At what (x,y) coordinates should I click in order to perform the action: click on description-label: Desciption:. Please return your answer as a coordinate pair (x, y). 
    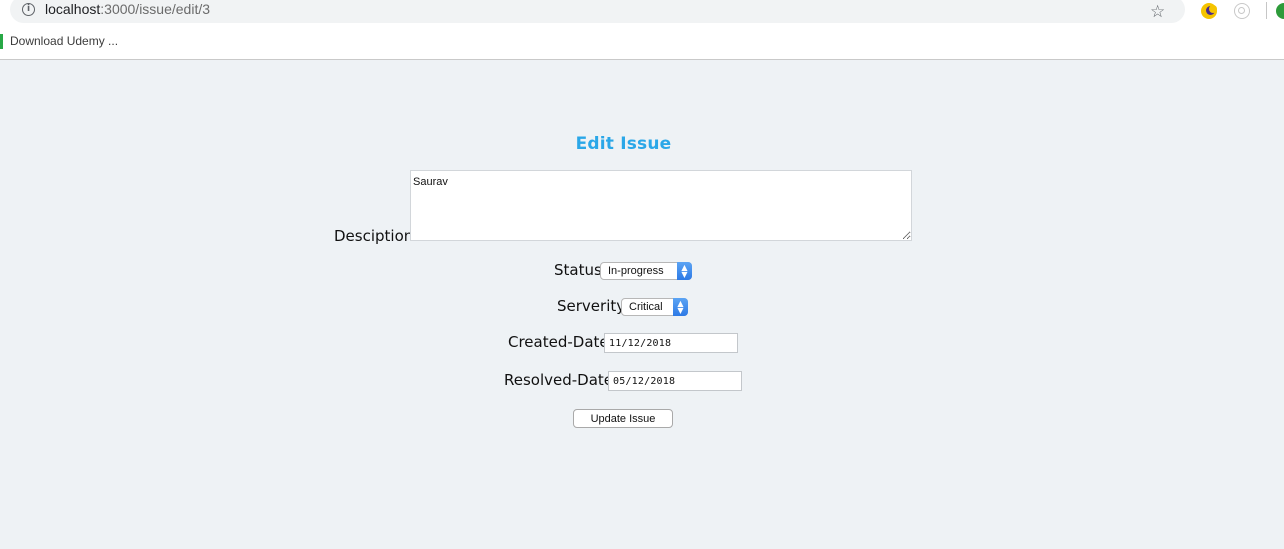
    Looking at the image, I should click on (376, 236).